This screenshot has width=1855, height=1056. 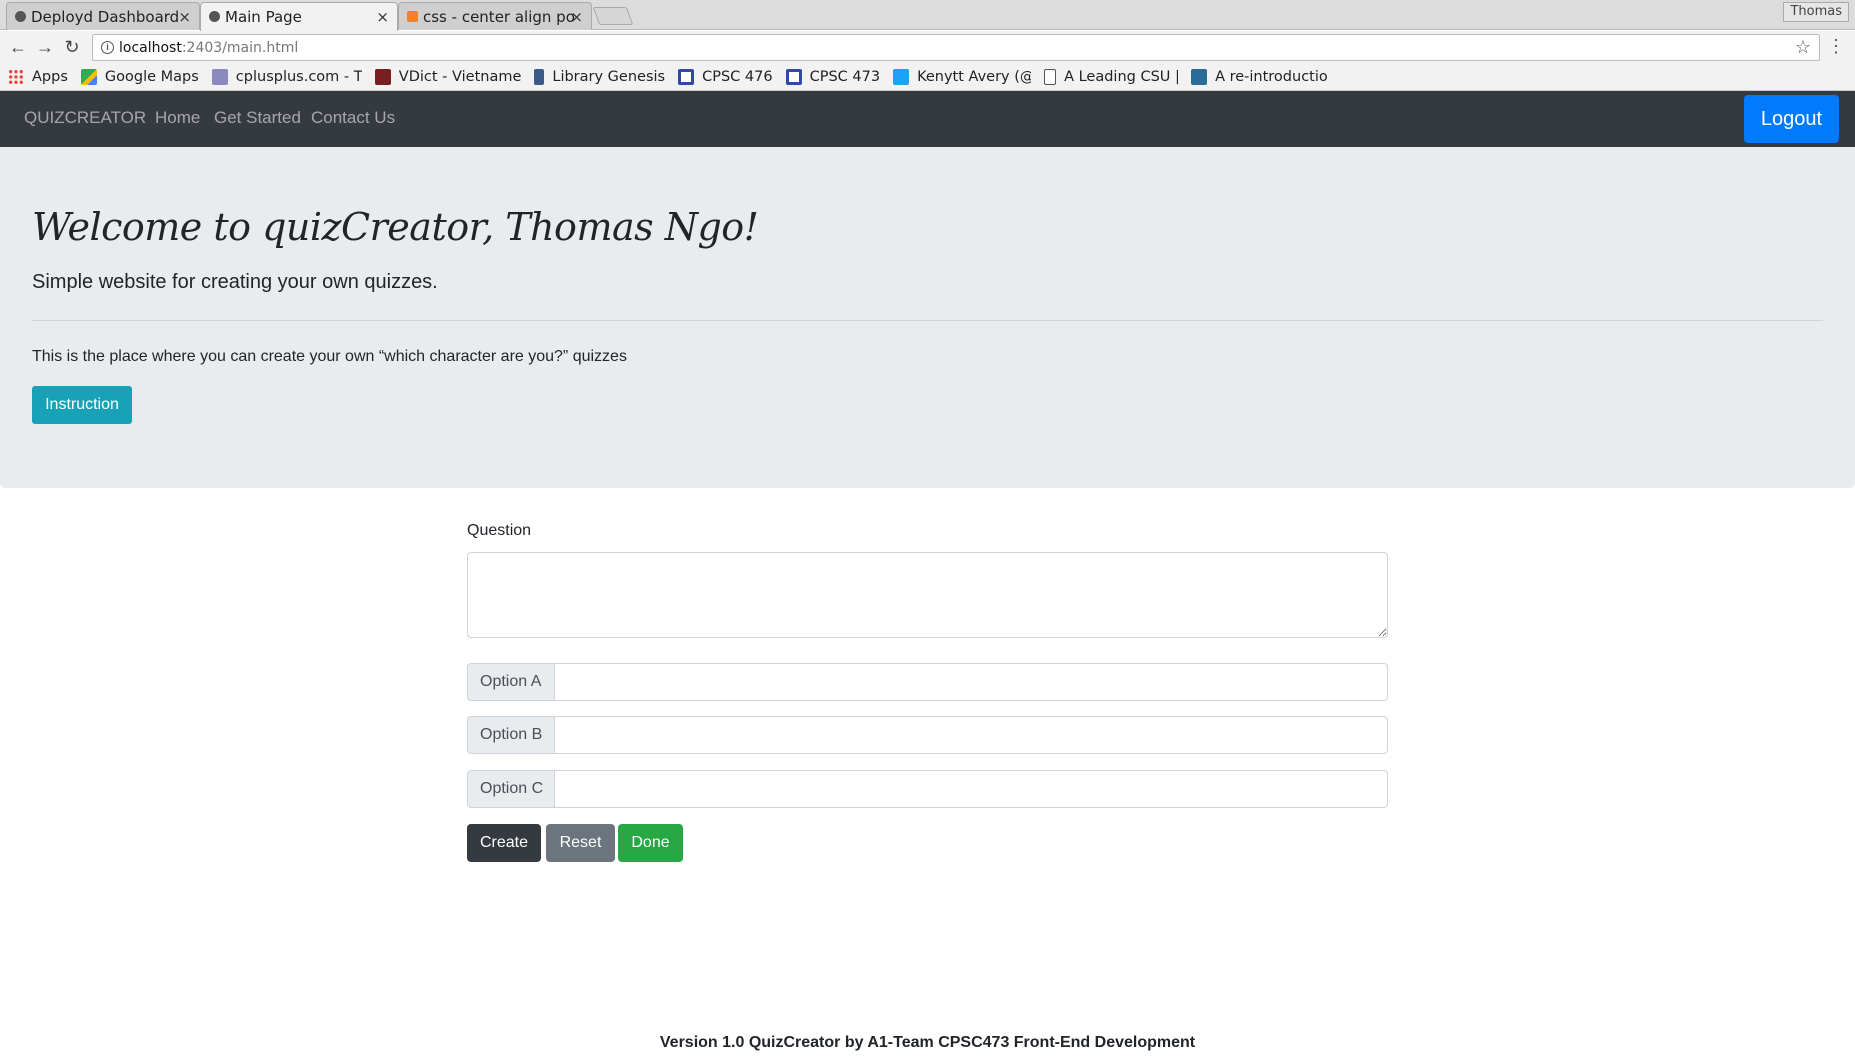 I want to click on option-a-label: Option A, so click(x=511, y=682).